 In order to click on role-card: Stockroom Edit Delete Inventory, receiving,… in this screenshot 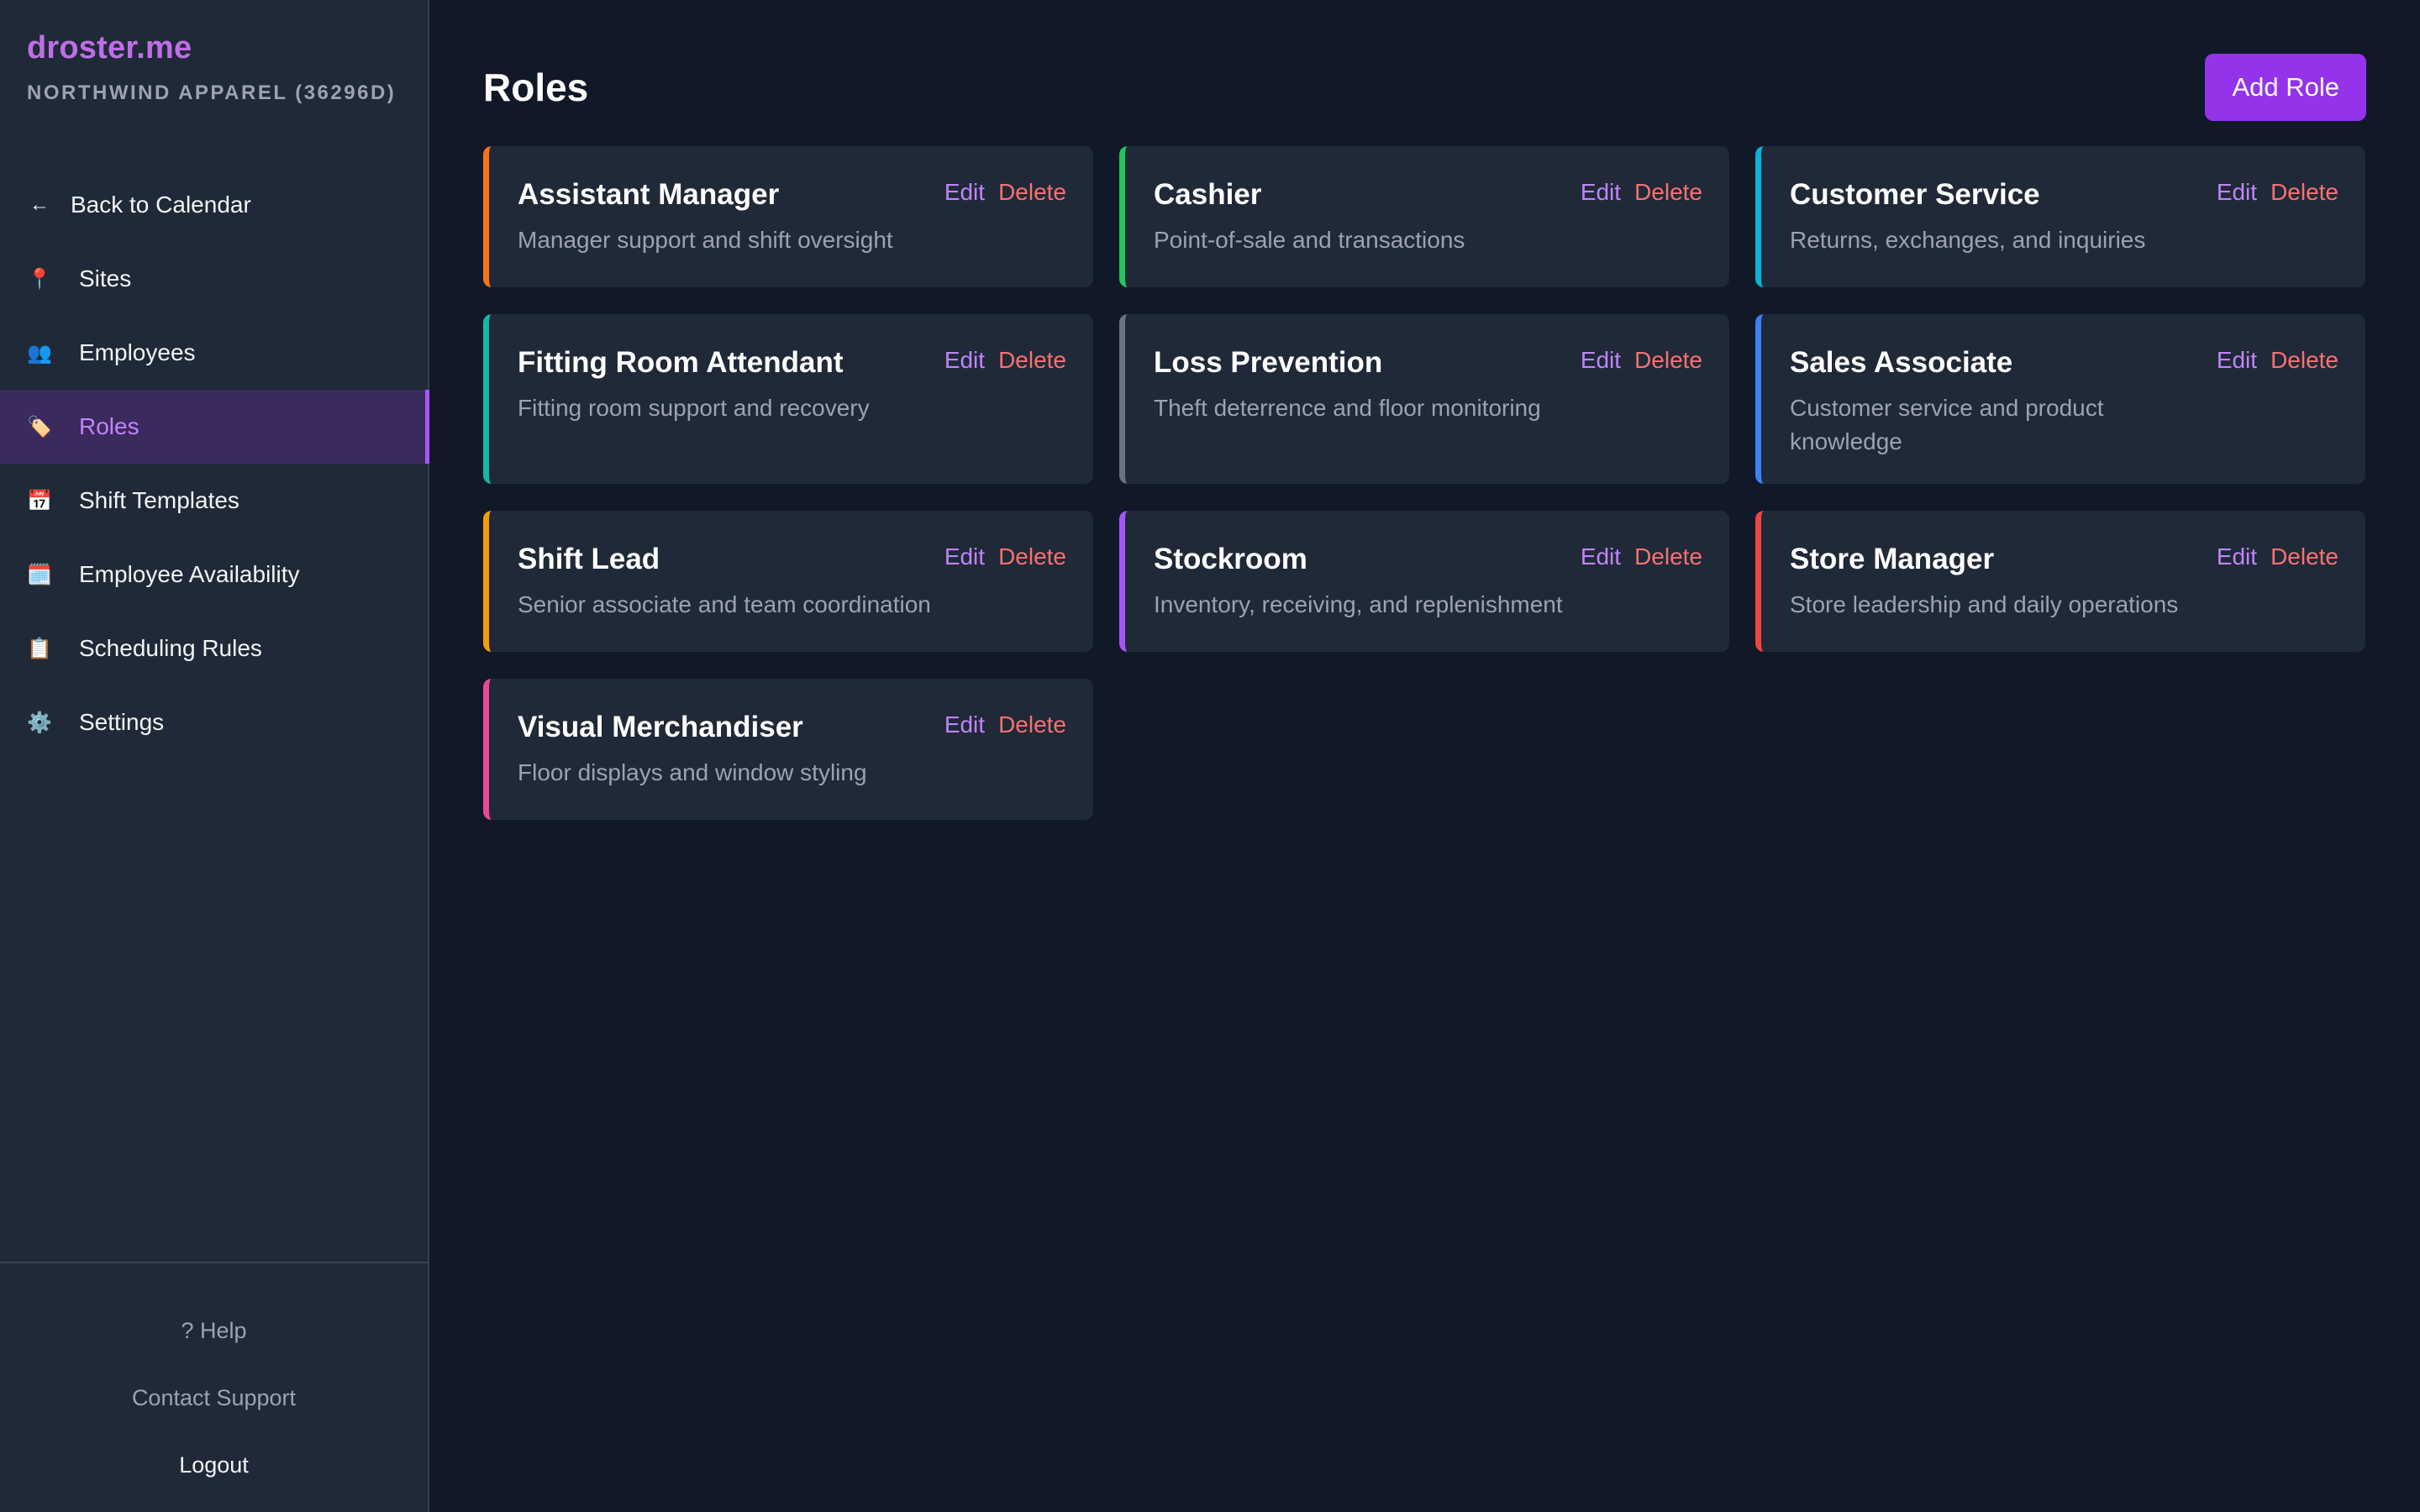, I will do `click(1424, 581)`.